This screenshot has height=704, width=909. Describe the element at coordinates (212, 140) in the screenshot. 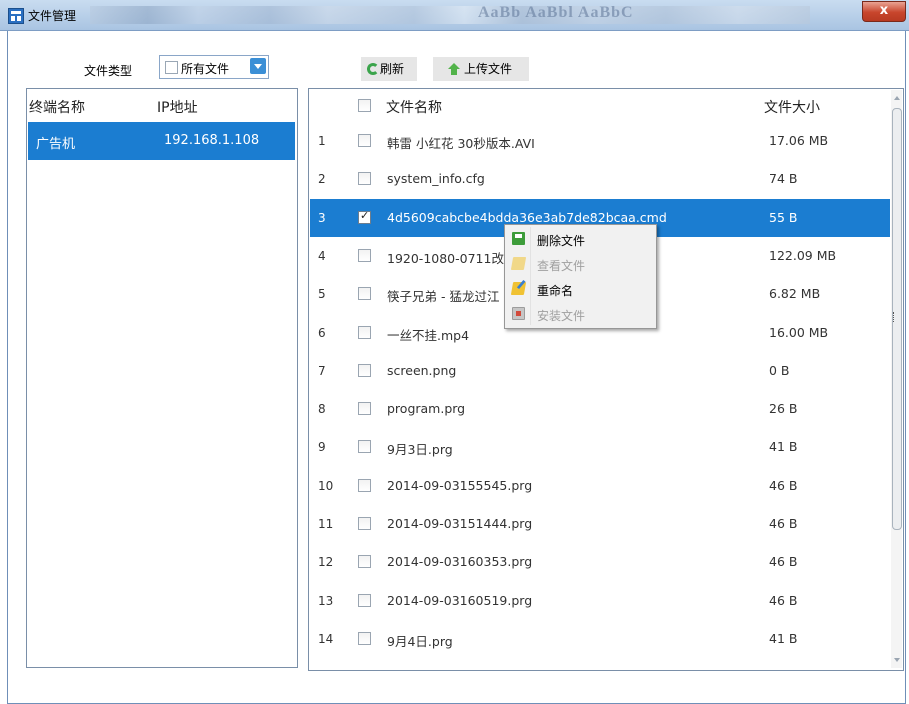

I see `terminal-ip: 192.168.1.108` at that location.